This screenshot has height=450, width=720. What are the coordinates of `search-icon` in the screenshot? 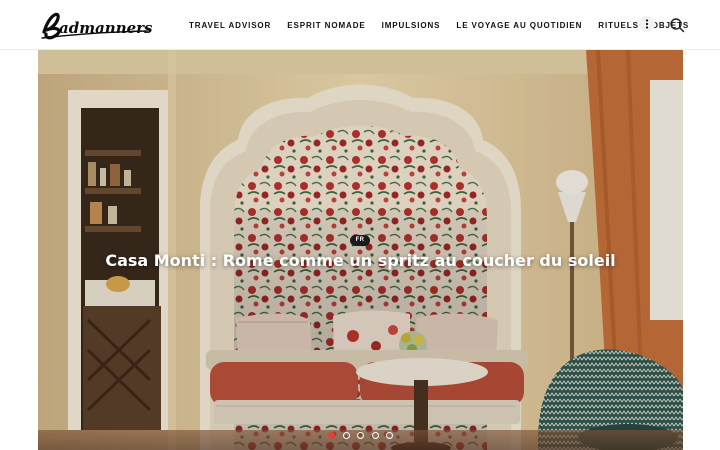 It's located at (677, 25).